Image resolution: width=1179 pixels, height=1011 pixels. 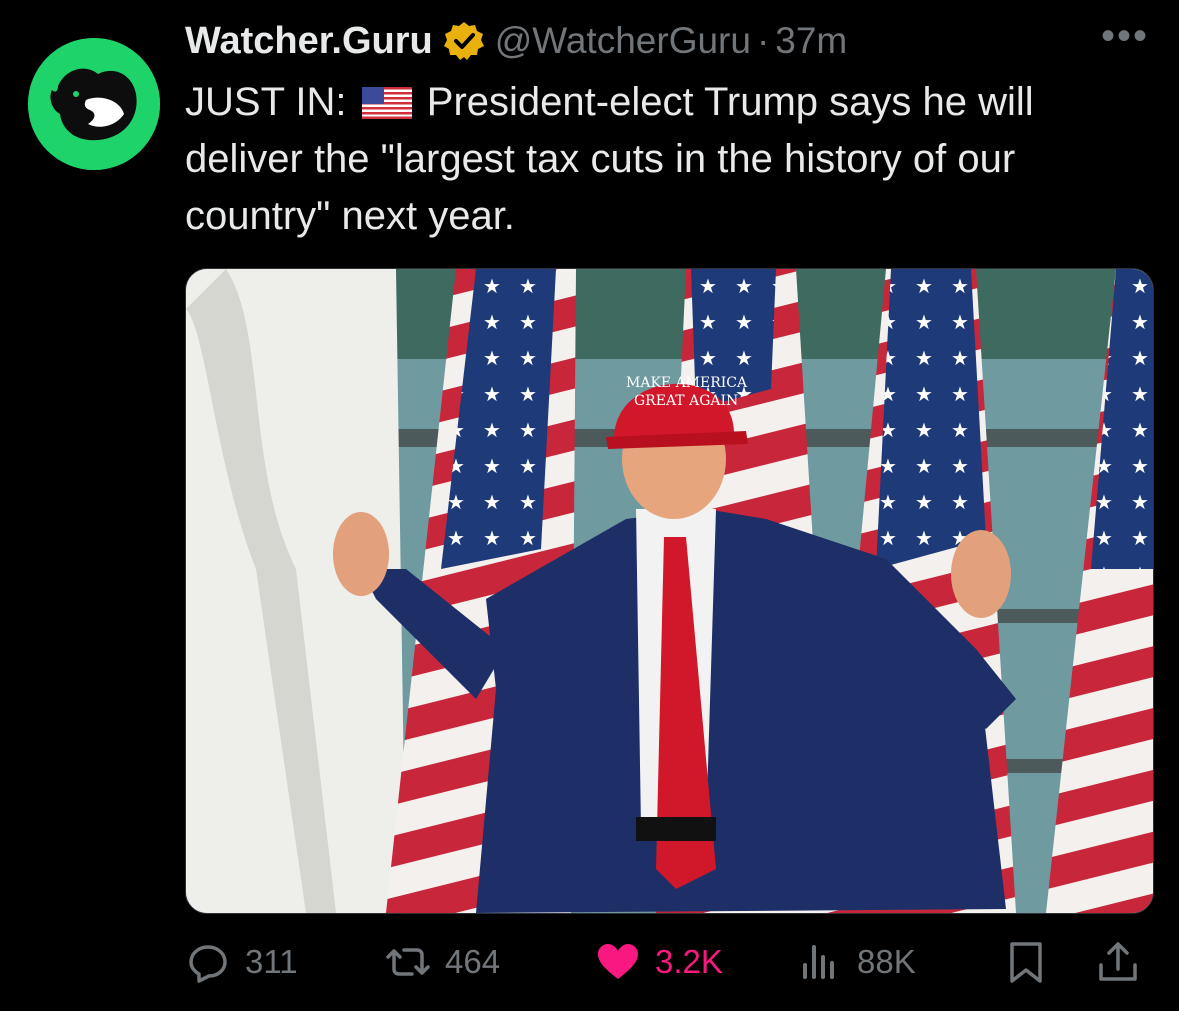 What do you see at coordinates (464, 41) in the screenshot?
I see `verified-badge-icon` at bounding box center [464, 41].